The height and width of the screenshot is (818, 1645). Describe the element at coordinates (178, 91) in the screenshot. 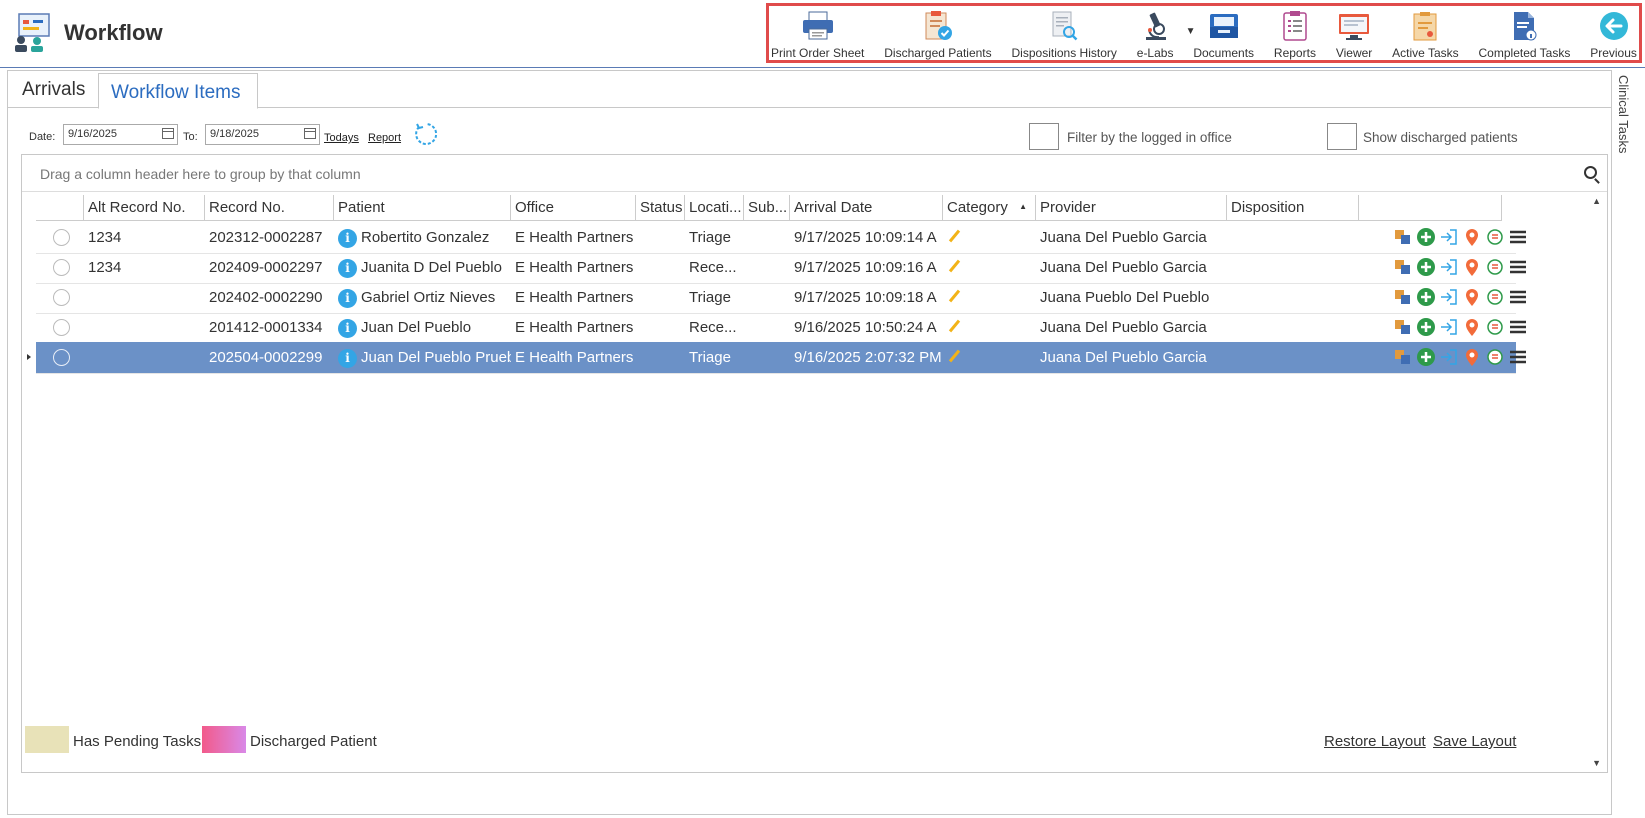

I see `tab-workflow-items: Workflow Items` at that location.